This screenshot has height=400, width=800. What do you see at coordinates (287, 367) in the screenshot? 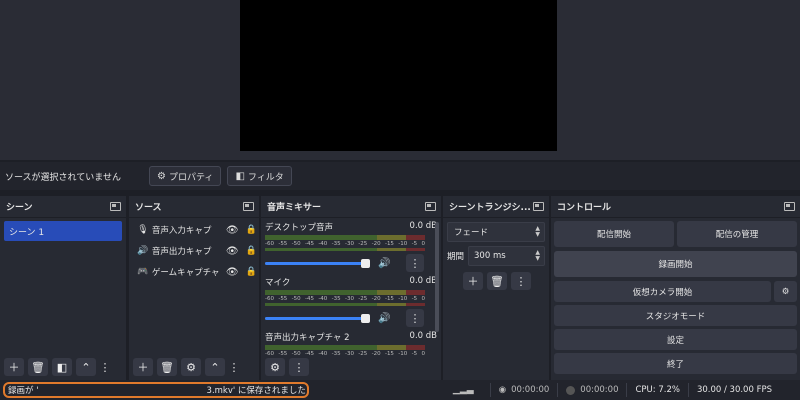
I see `mixer-toolbar: ⚙ ⋮` at bounding box center [287, 367].